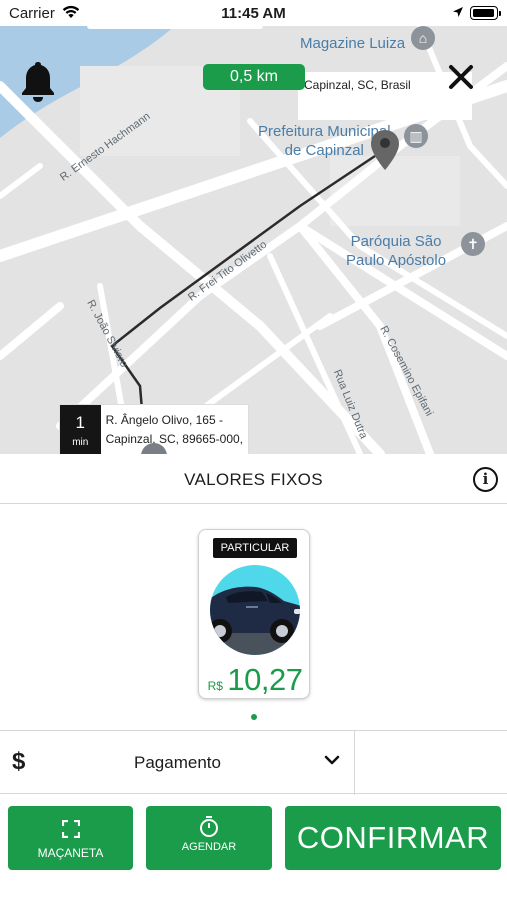  What do you see at coordinates (396, 241) in the screenshot?
I see `poi-paroquia-line1: Paróquia São` at bounding box center [396, 241].